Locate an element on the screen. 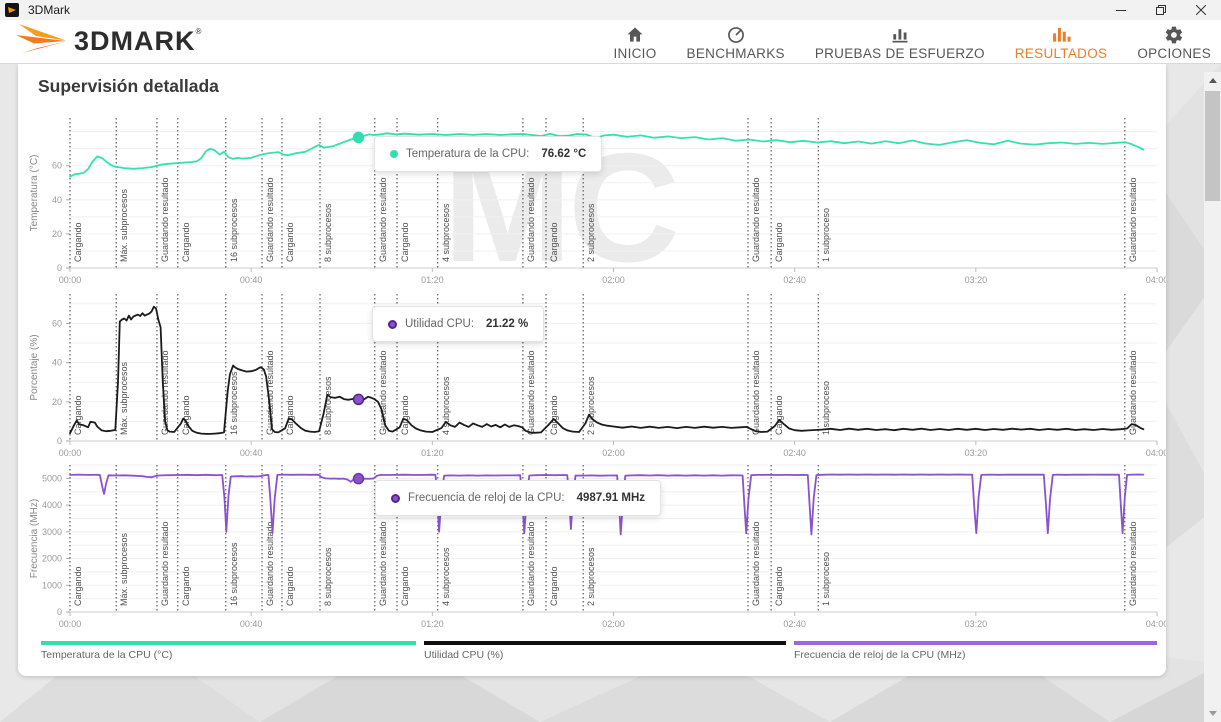 Image resolution: width=1221 pixels, height=722 pixels. svg-text: Porcentaje (%) is located at coordinates (34, 367).